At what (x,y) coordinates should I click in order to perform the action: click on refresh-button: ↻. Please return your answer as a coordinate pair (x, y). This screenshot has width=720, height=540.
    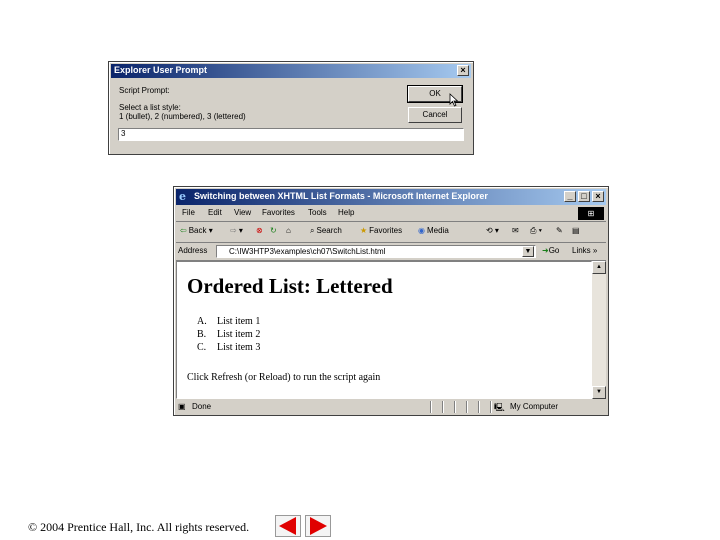
    Looking at the image, I should click on (273, 230).